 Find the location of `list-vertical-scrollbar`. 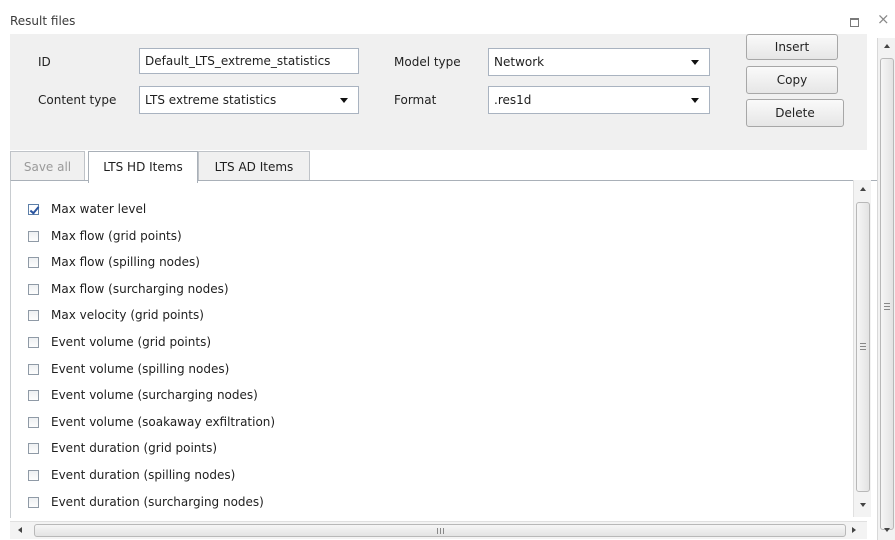

list-vertical-scrollbar is located at coordinates (862, 348).